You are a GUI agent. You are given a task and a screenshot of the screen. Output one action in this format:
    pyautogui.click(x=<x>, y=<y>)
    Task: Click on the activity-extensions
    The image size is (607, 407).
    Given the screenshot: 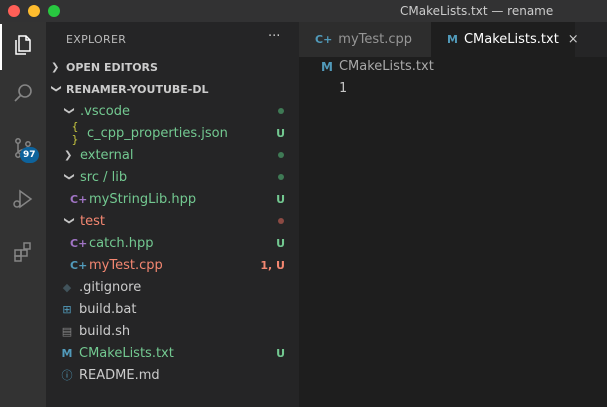 What is the action you would take?
    pyautogui.click(x=23, y=254)
    